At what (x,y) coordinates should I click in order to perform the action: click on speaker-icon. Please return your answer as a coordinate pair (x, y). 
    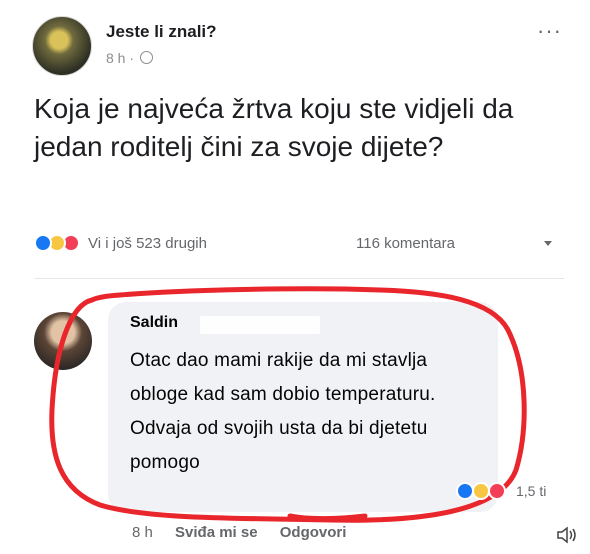
    Looking at the image, I should click on (567, 535).